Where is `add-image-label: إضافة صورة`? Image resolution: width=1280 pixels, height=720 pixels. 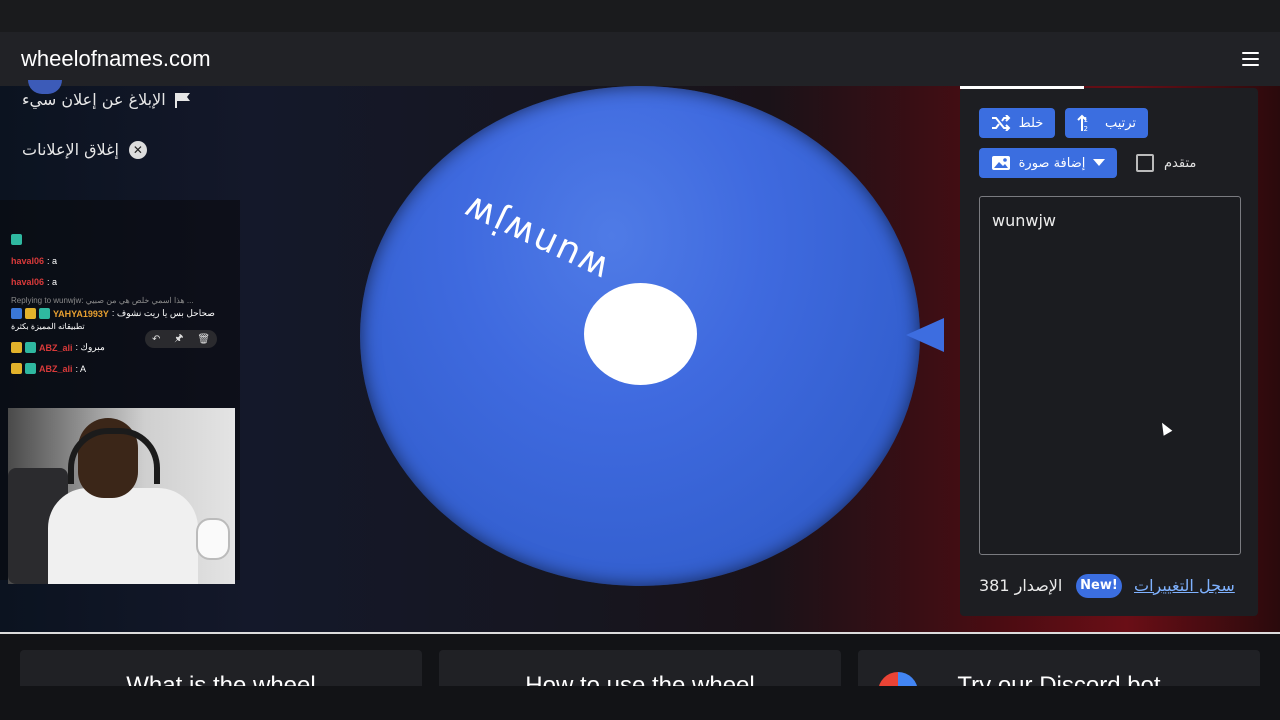 add-image-label: إضافة صورة is located at coordinates (1052, 163).